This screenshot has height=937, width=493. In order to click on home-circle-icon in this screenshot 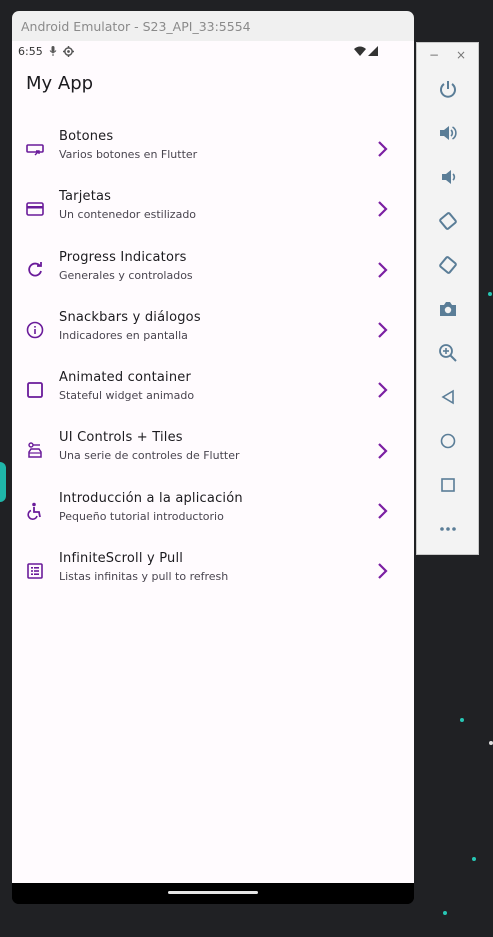, I will do `click(448, 441)`.